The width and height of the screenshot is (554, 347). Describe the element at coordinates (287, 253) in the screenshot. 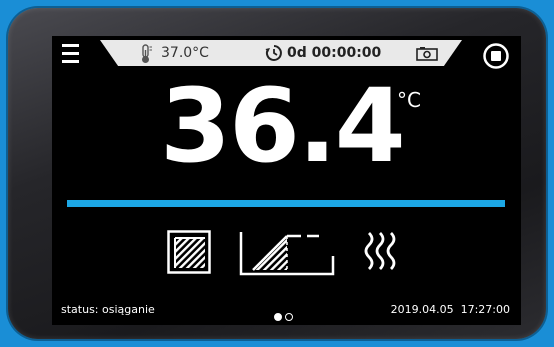

I see `ramp-icon` at that location.